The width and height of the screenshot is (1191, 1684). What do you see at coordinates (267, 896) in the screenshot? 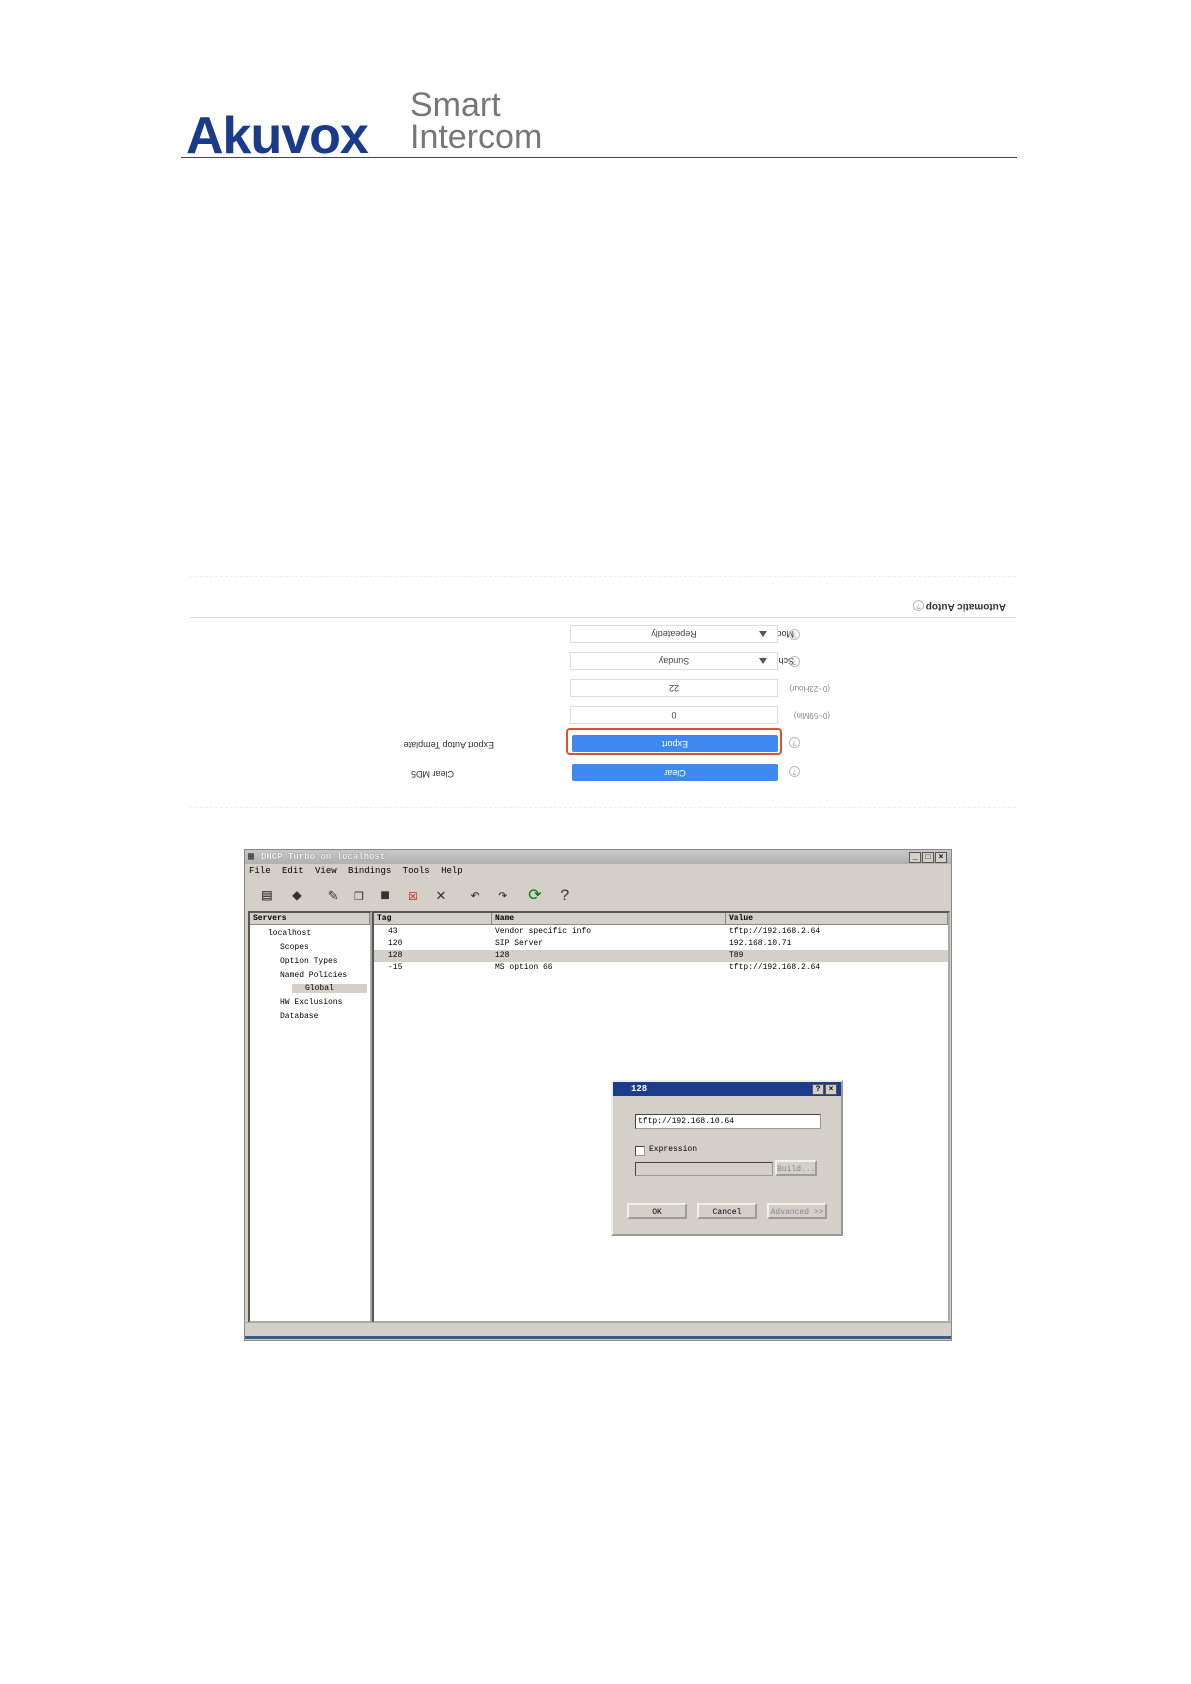
I see `new-icon: ▤` at bounding box center [267, 896].